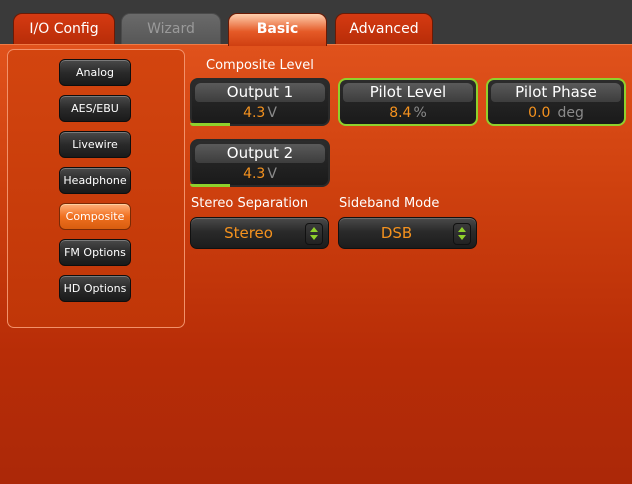 The image size is (632, 484). Describe the element at coordinates (250, 203) in the screenshot. I see `stereo-separation-label: Stereo Separation` at that location.